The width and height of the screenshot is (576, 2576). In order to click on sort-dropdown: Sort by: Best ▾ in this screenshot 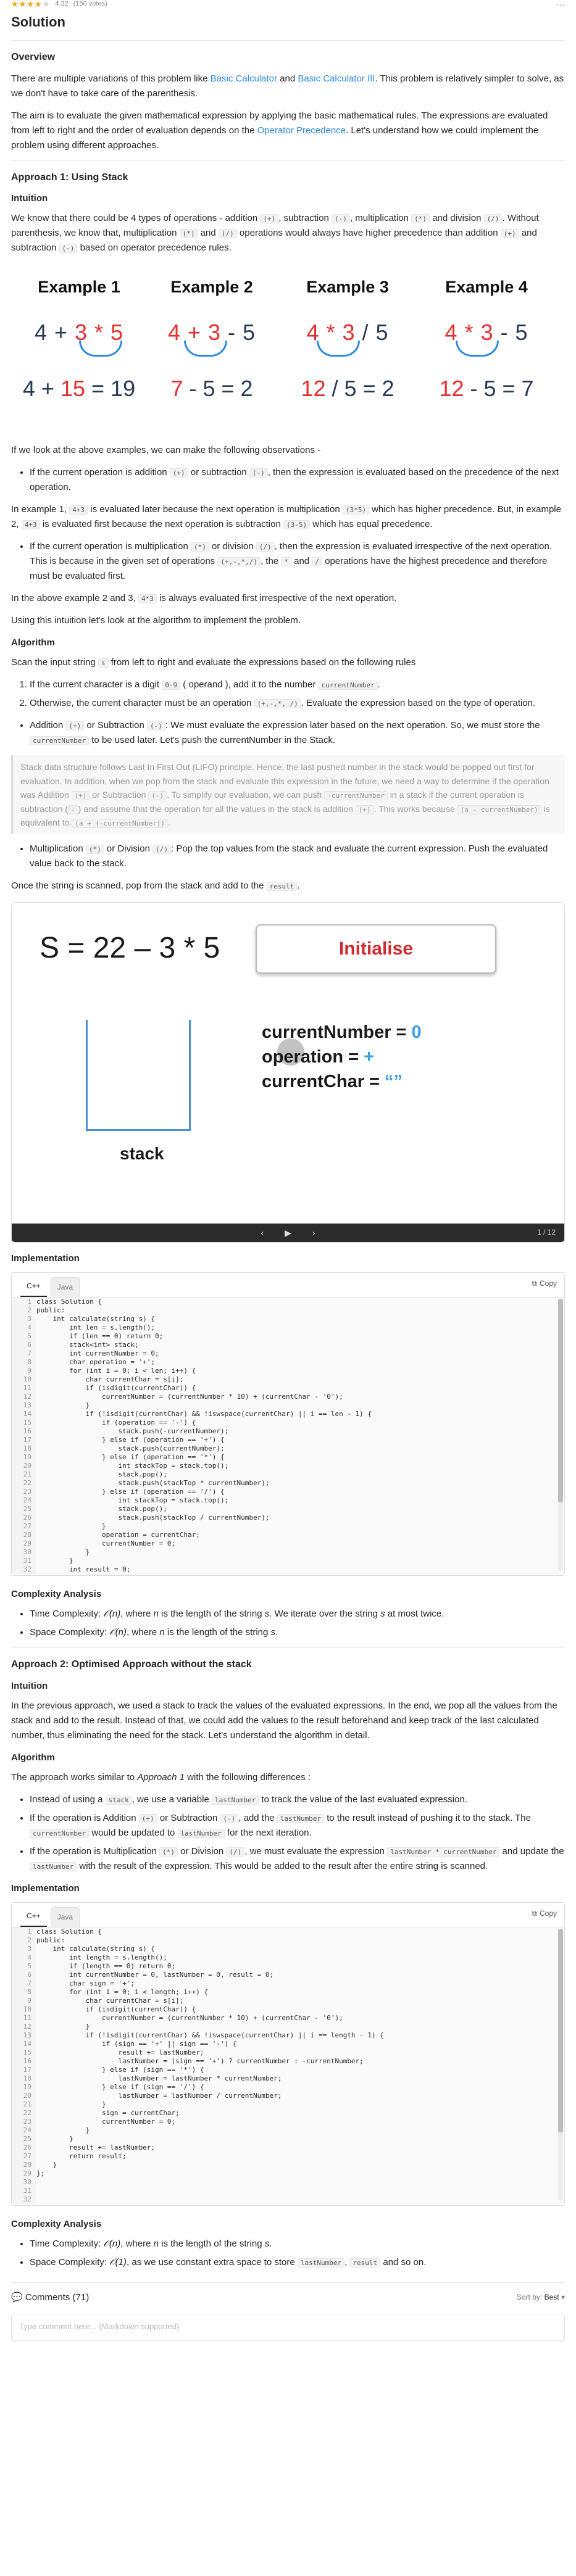, I will do `click(541, 2297)`.